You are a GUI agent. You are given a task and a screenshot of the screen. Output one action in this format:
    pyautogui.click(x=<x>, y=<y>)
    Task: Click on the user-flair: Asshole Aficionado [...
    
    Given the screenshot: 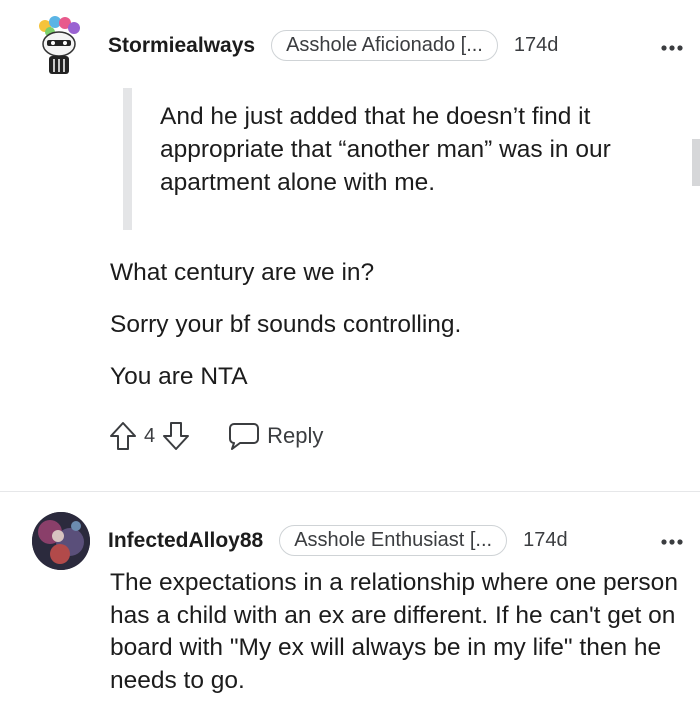 What is the action you would take?
    pyautogui.click(x=384, y=45)
    